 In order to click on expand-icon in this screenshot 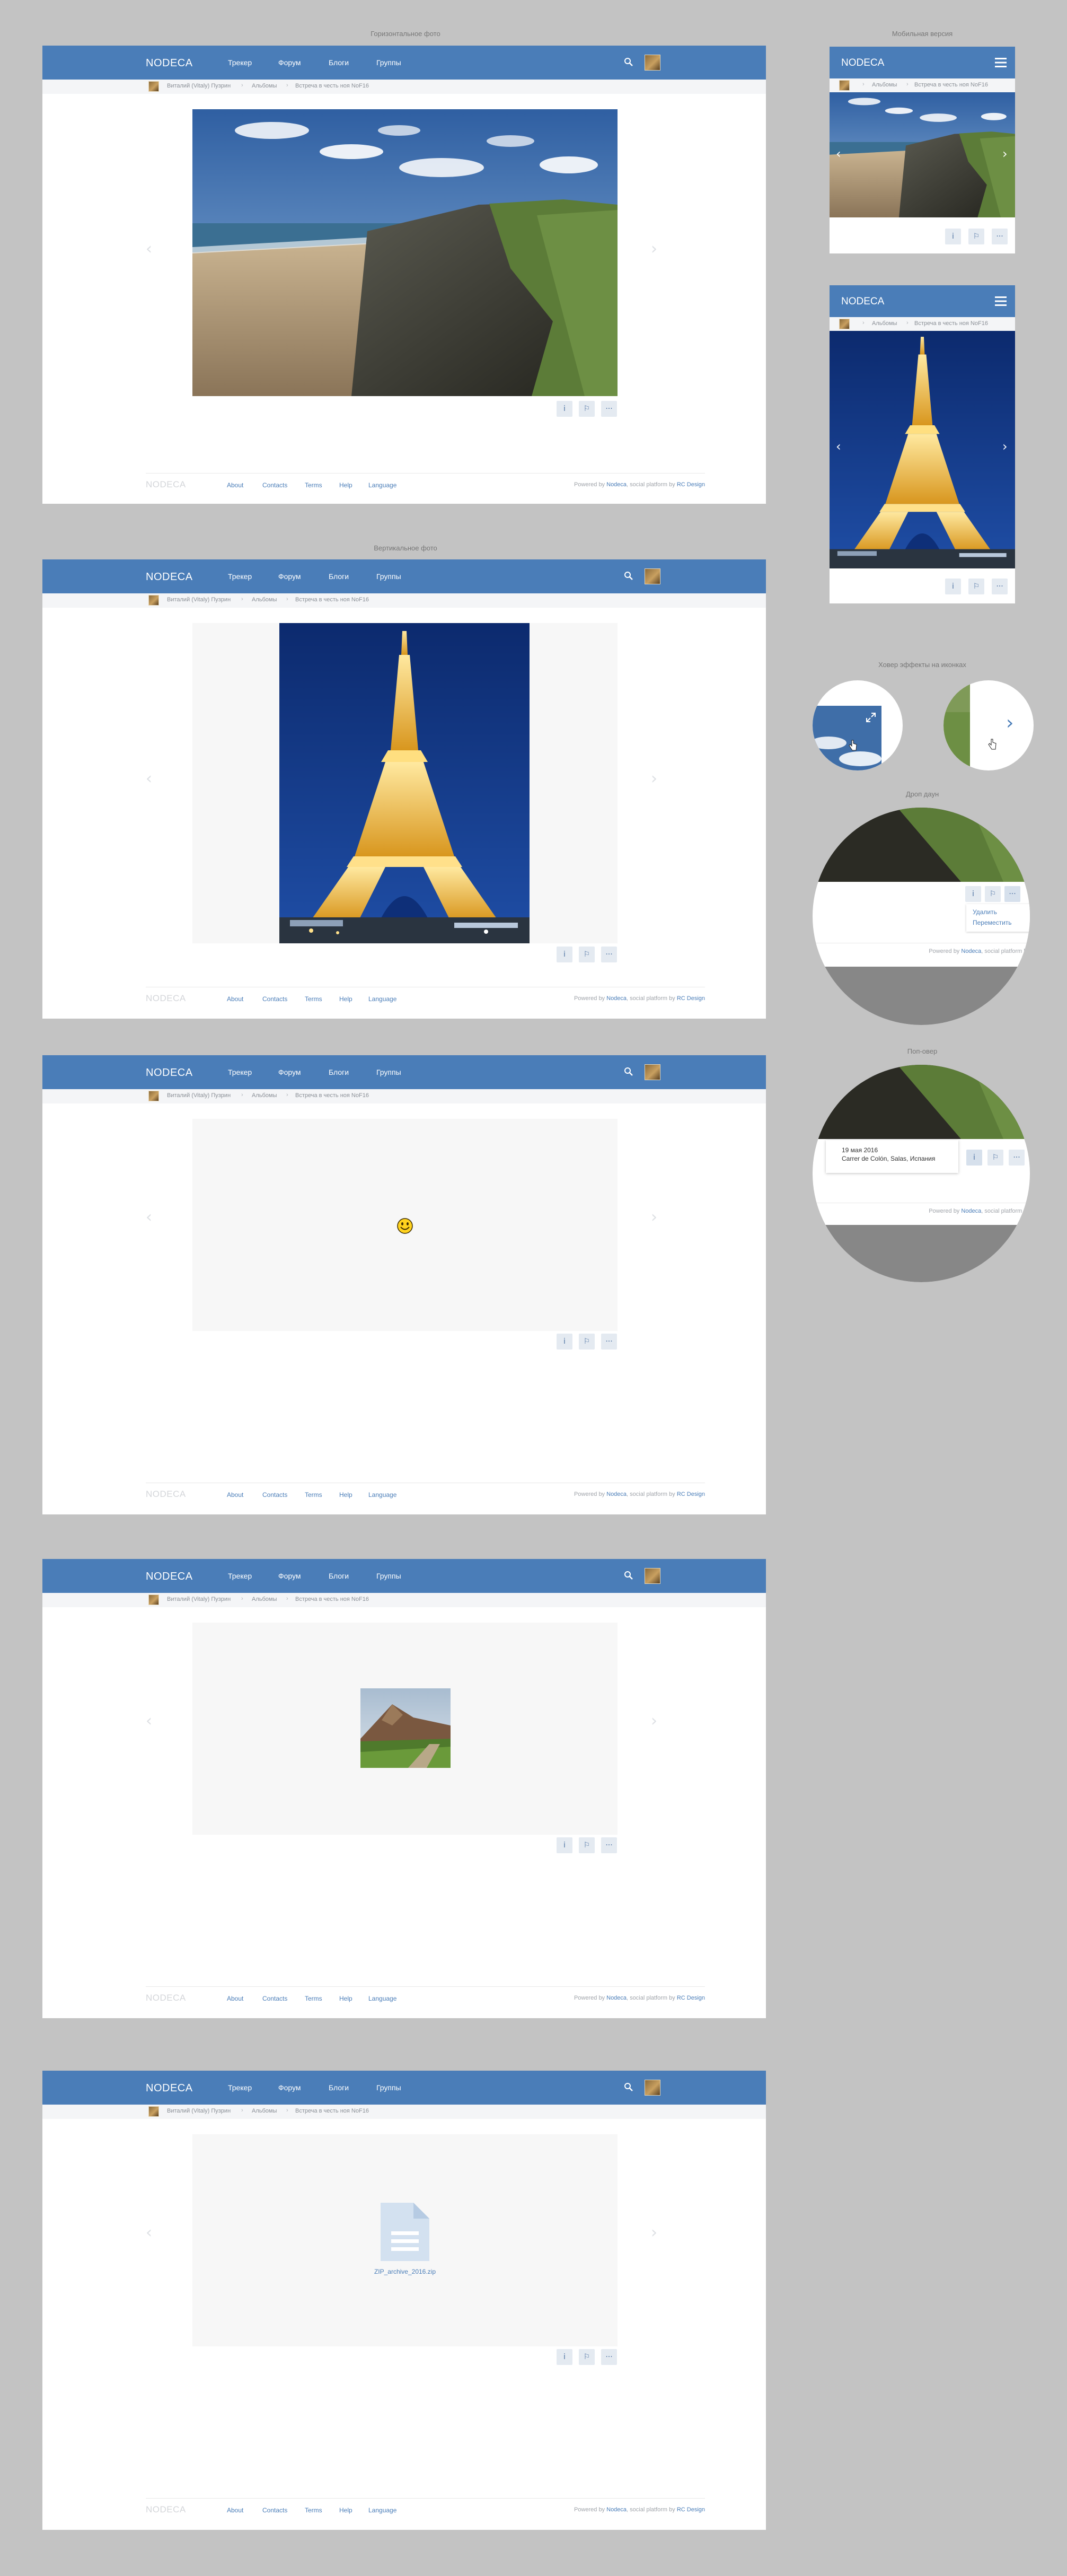, I will do `click(871, 717)`.